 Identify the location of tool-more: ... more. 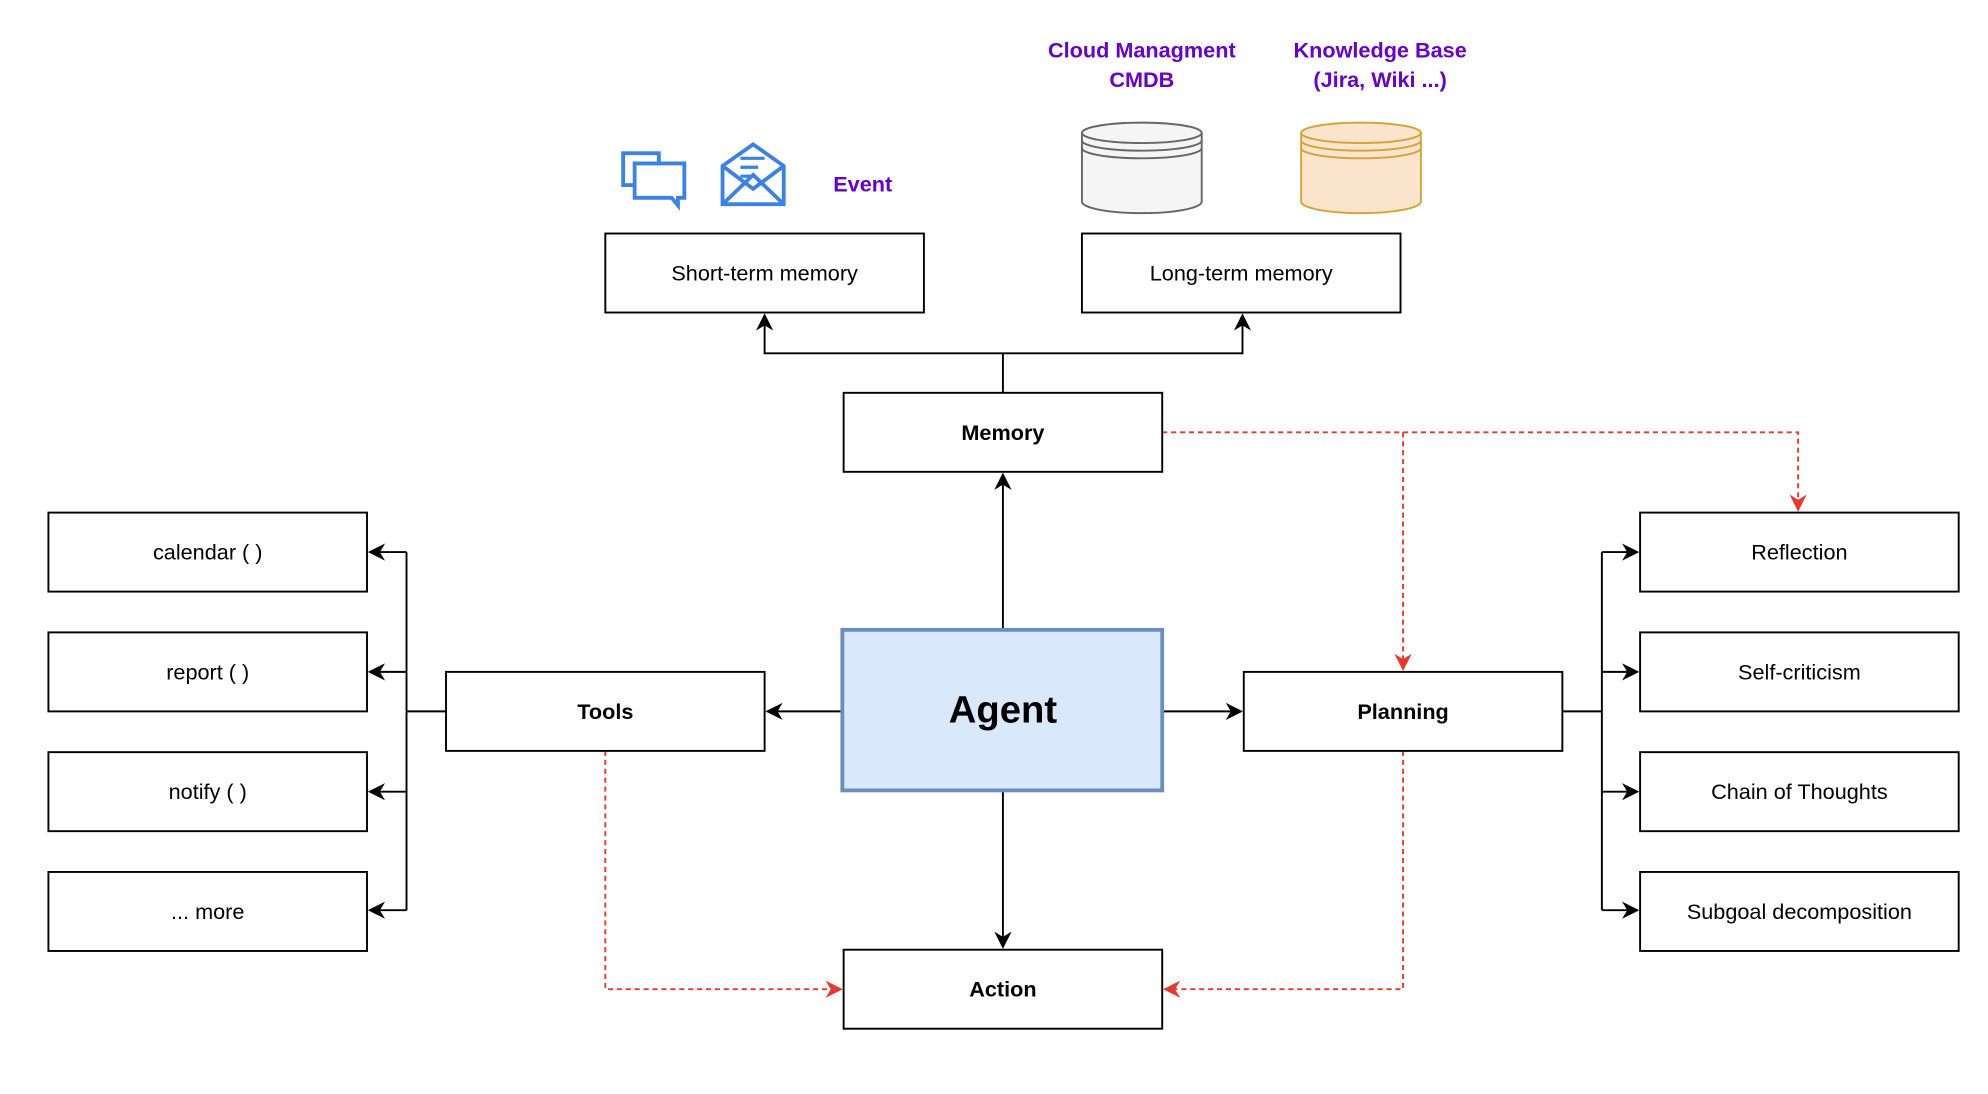
(207, 911).